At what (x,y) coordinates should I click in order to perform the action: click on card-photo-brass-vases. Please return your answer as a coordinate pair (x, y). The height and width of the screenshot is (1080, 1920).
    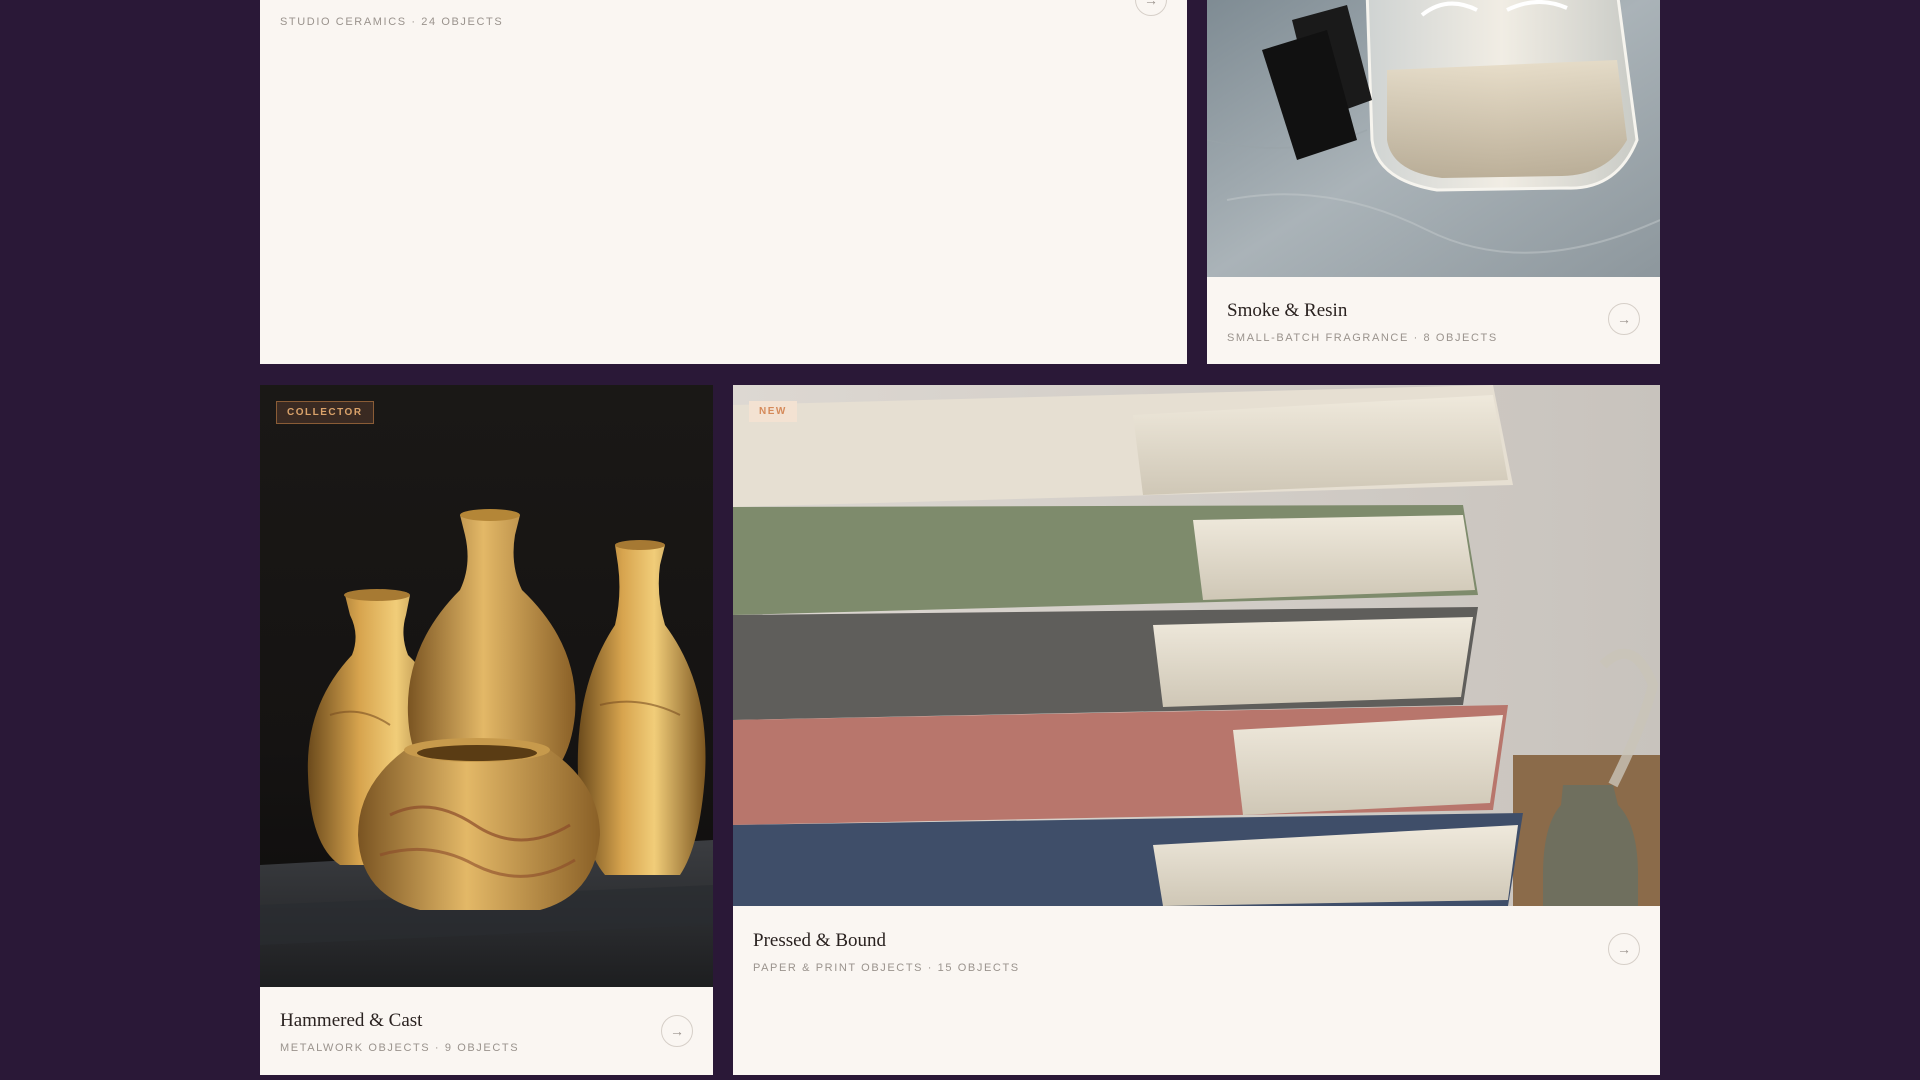
    Looking at the image, I should click on (486, 686).